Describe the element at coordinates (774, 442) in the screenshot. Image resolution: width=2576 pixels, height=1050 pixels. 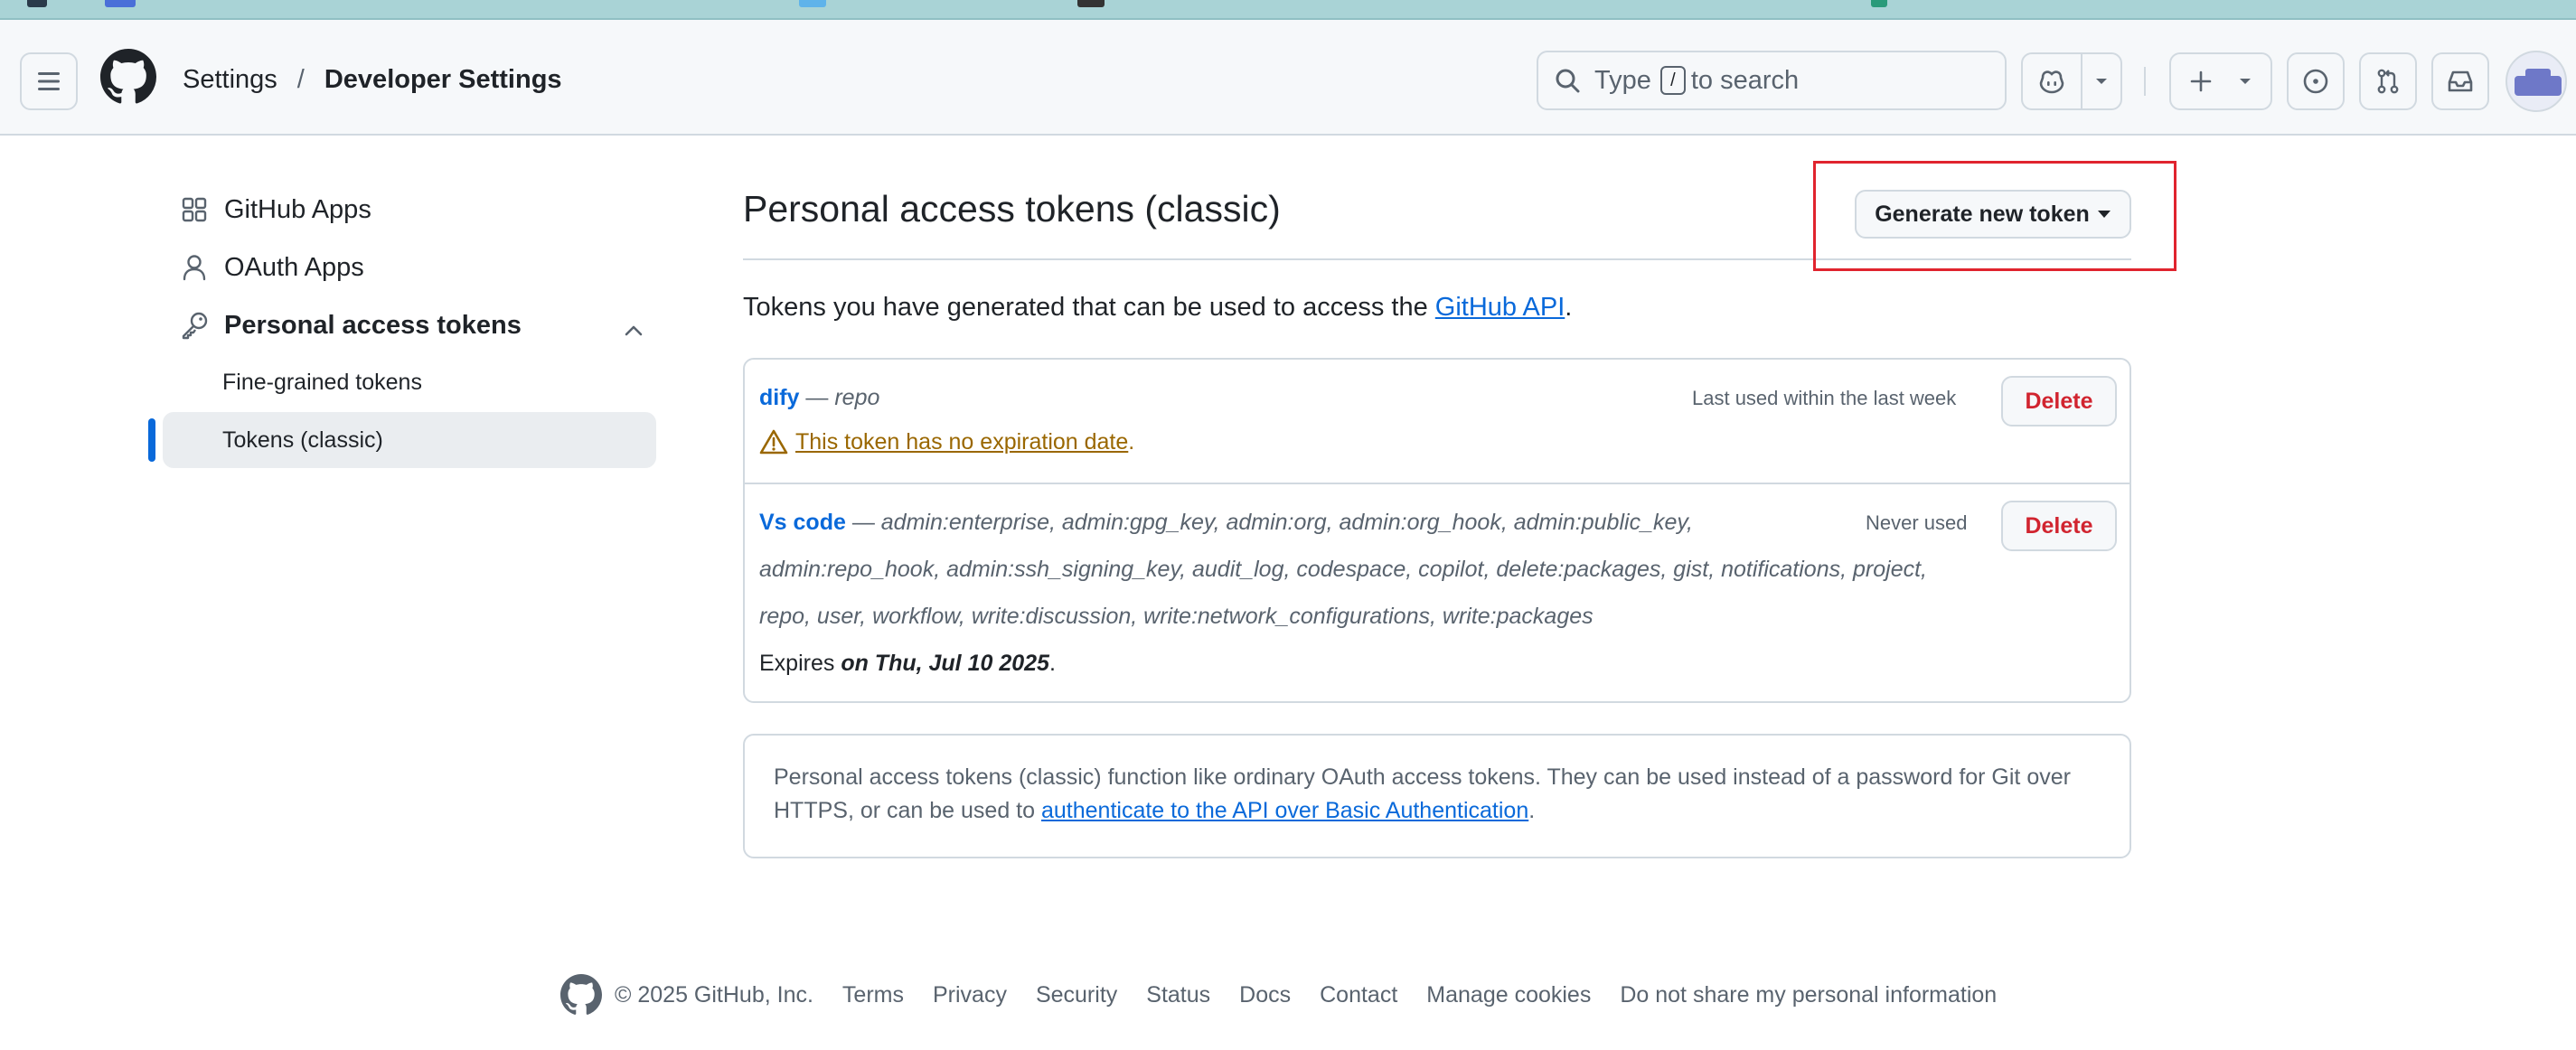
I see `alert-icon` at that location.